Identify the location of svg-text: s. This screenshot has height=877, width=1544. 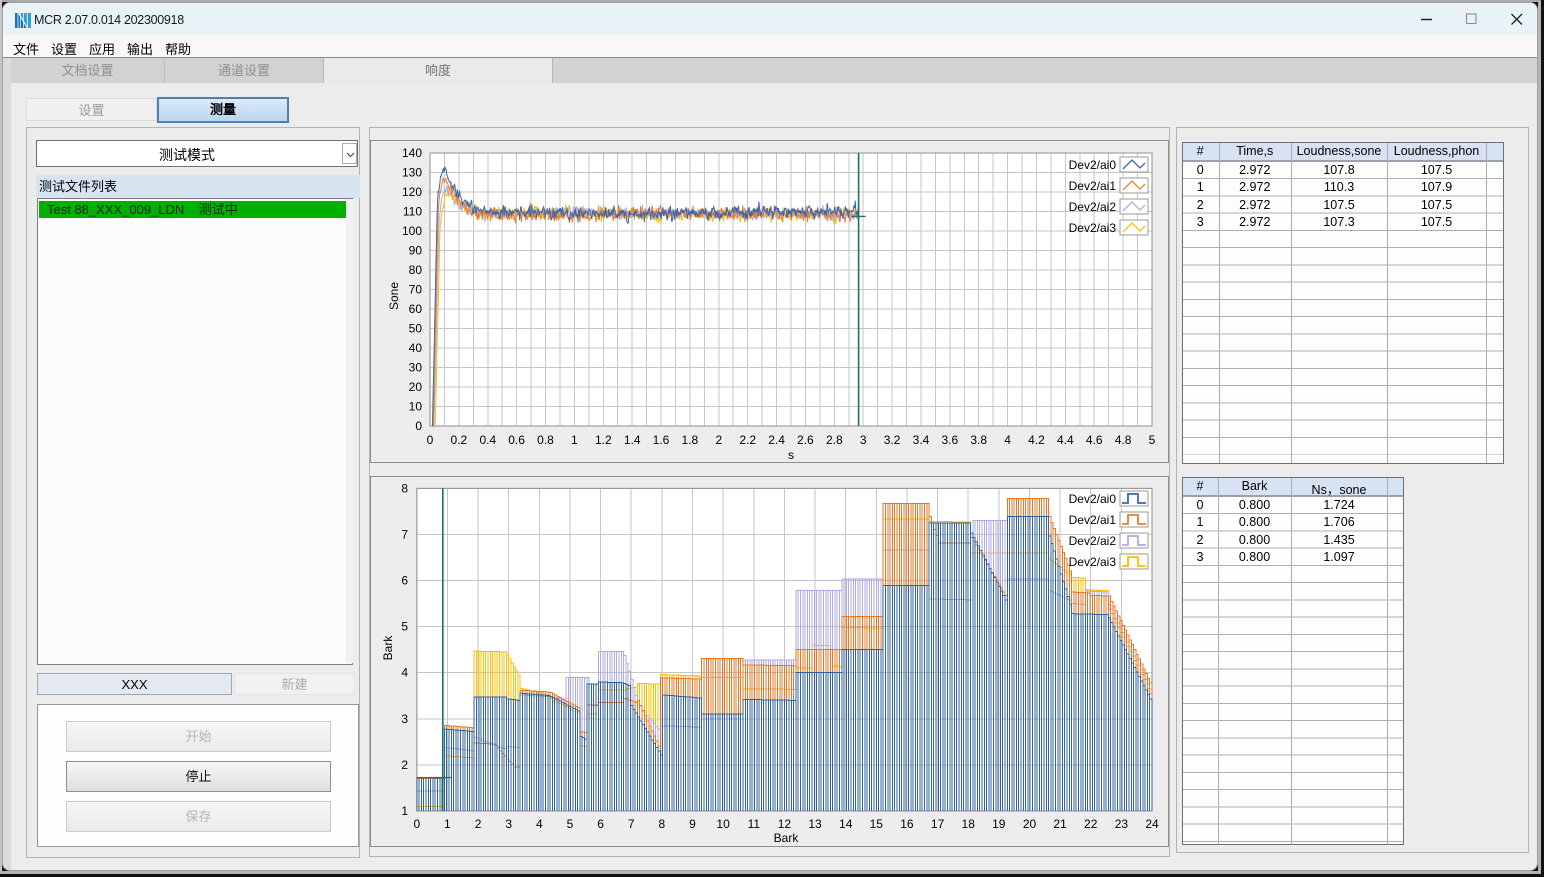
(791, 455).